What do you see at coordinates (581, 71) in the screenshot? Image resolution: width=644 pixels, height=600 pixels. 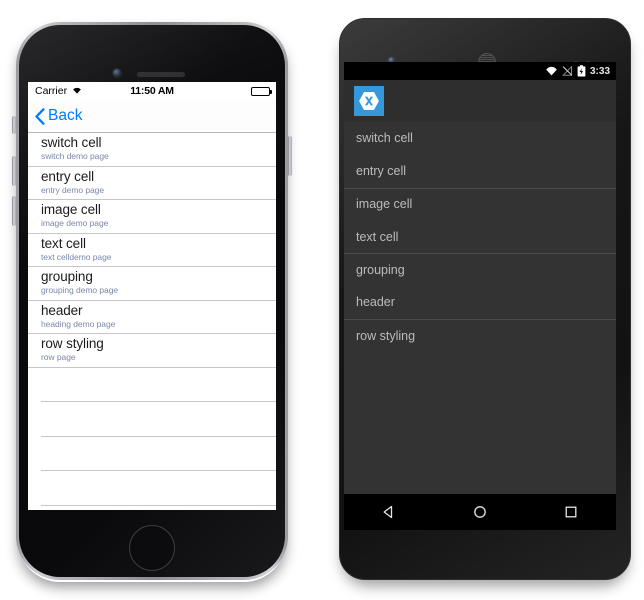 I see `battery-charging-icon` at bounding box center [581, 71].